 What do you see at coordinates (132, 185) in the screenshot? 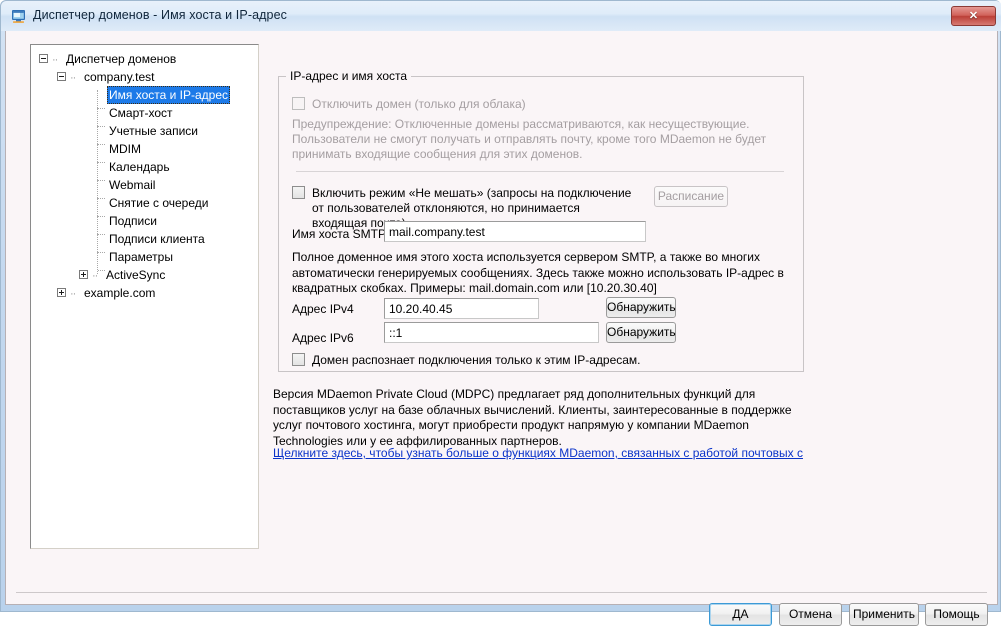
I see `tree-node-label: Webmail` at bounding box center [132, 185].